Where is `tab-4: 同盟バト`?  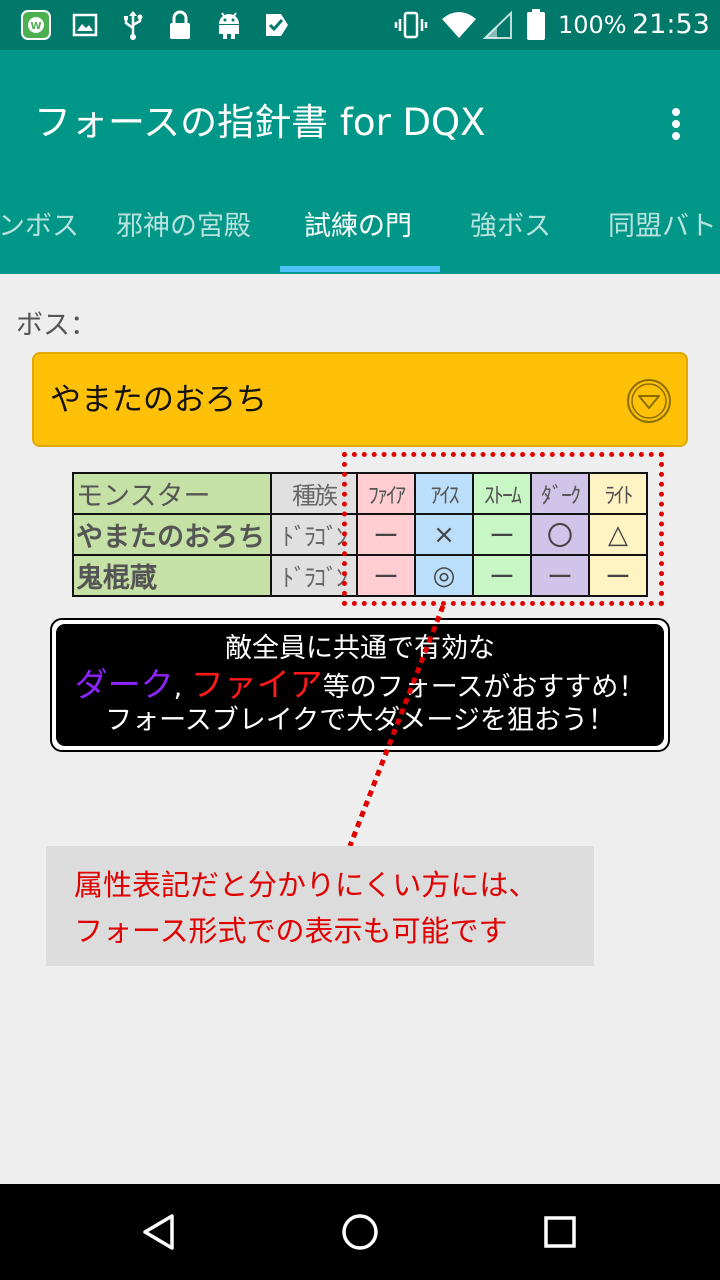
tab-4: 同盟バト is located at coordinates (662, 237).